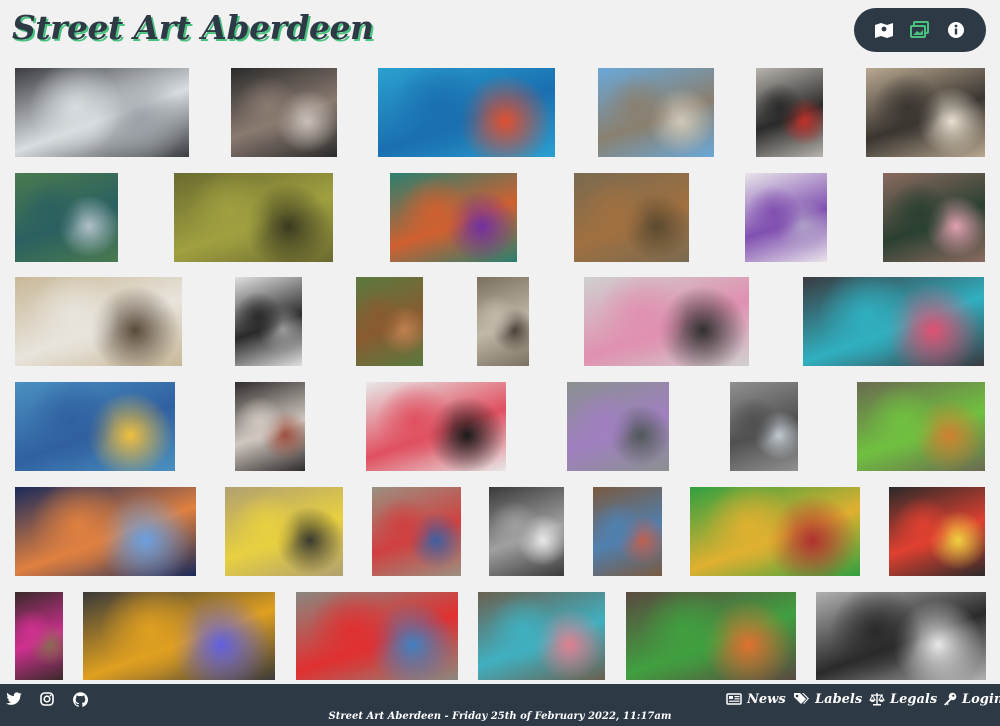 The height and width of the screenshot is (726, 1000). Describe the element at coordinates (950, 699) in the screenshot. I see `key-icon` at that location.